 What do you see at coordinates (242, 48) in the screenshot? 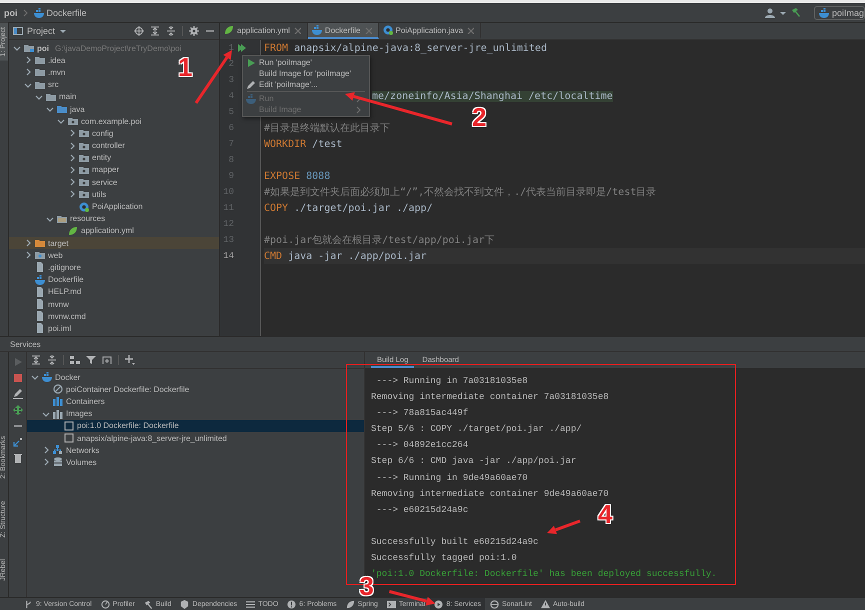
I see `run-icon` at bounding box center [242, 48].